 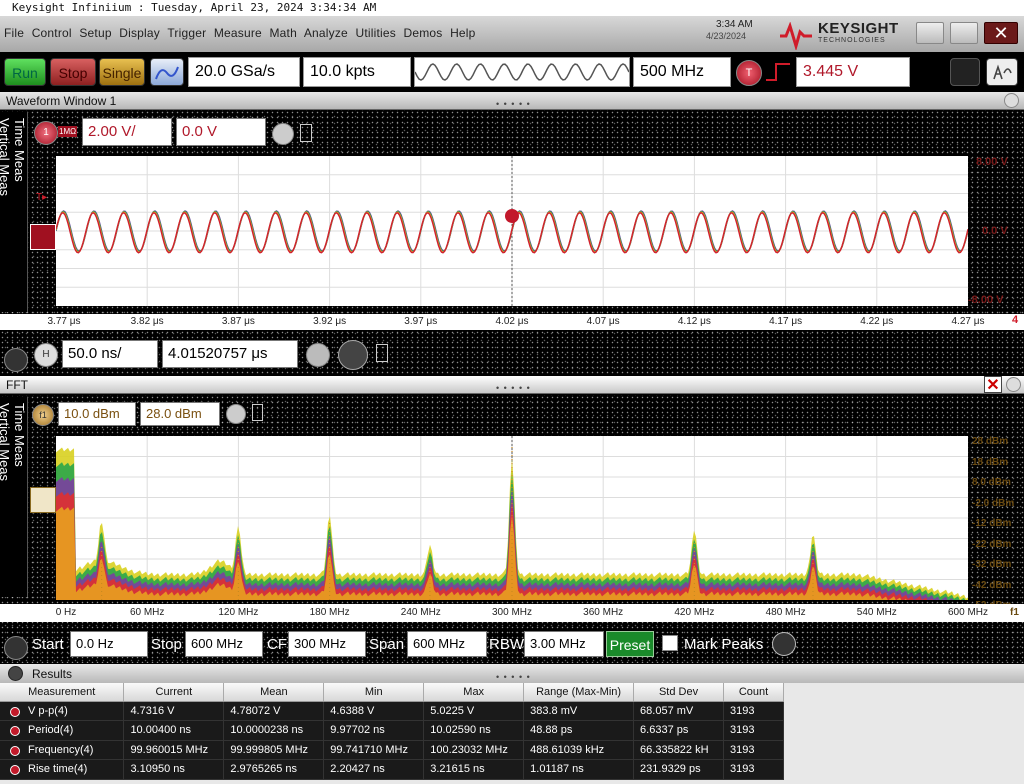 What do you see at coordinates (374, 769) in the screenshot?
I see `cell: 2.20427 ns` at bounding box center [374, 769].